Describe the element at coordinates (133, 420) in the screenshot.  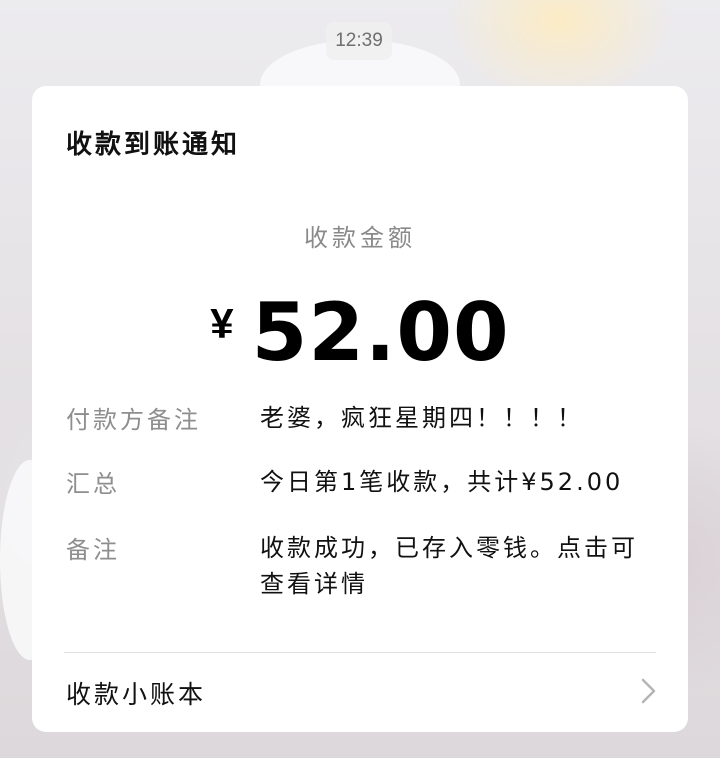
I see `detail-key: 付款方备注` at that location.